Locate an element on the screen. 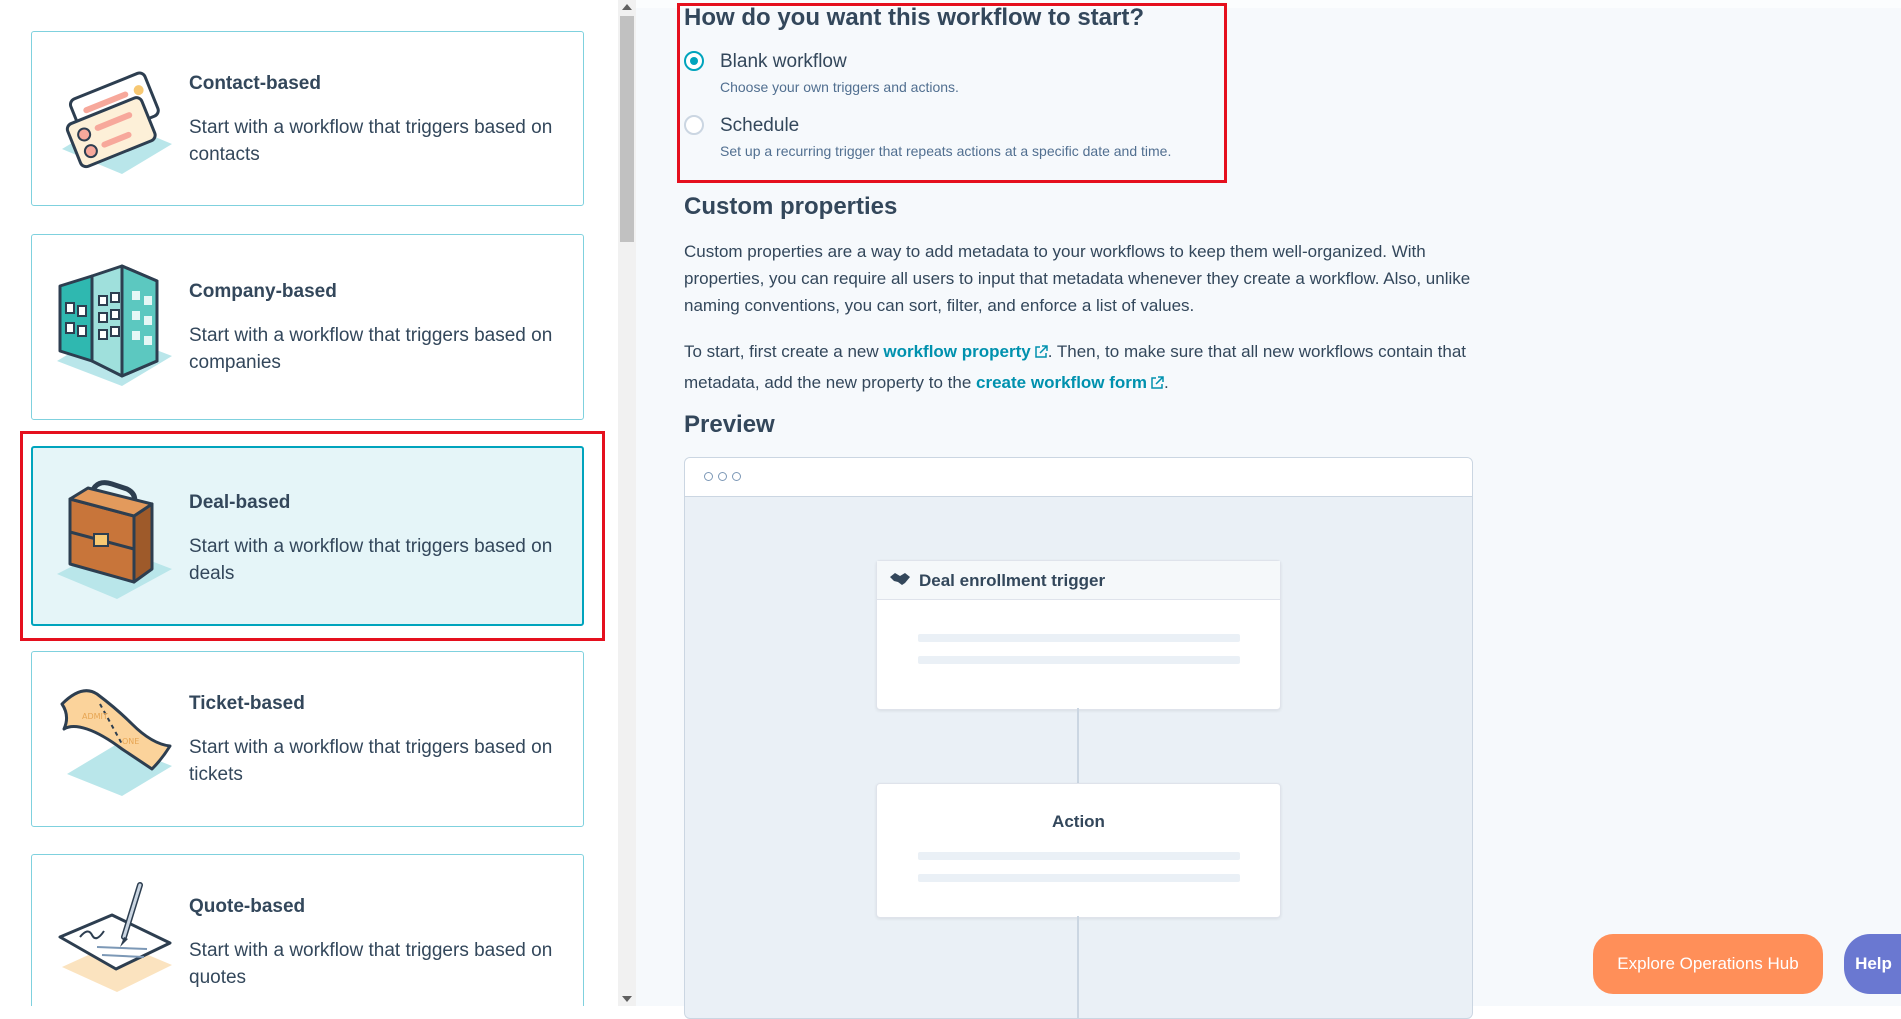 The height and width of the screenshot is (1019, 1901). custom-properties-title: Custom properties is located at coordinates (791, 206).